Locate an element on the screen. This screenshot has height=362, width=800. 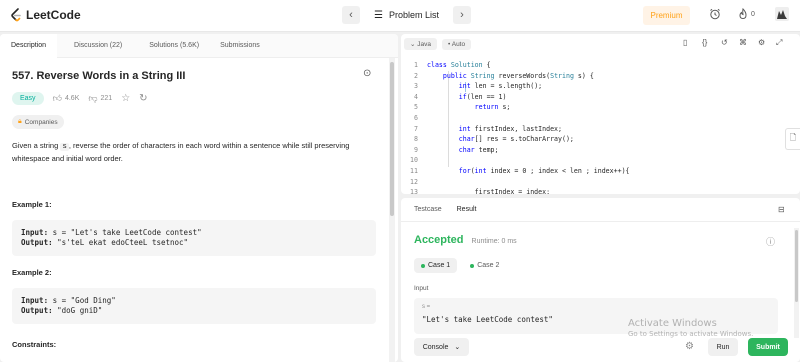
inline-code-s: s is located at coordinates (64, 147).